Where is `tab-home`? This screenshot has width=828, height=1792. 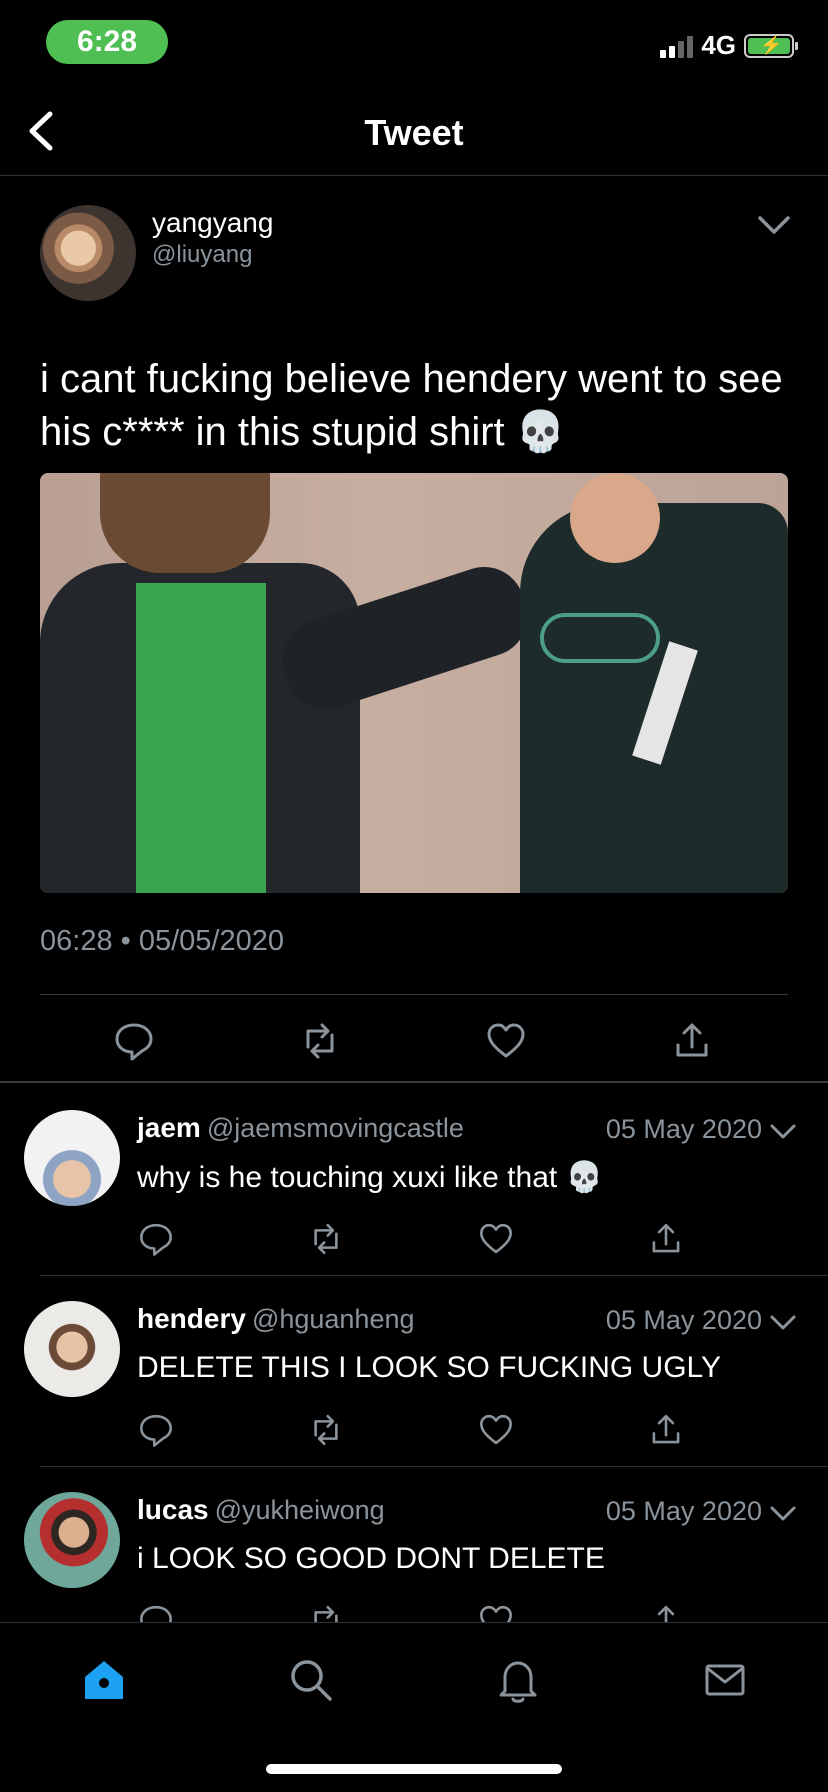
tab-home is located at coordinates (104, 1680).